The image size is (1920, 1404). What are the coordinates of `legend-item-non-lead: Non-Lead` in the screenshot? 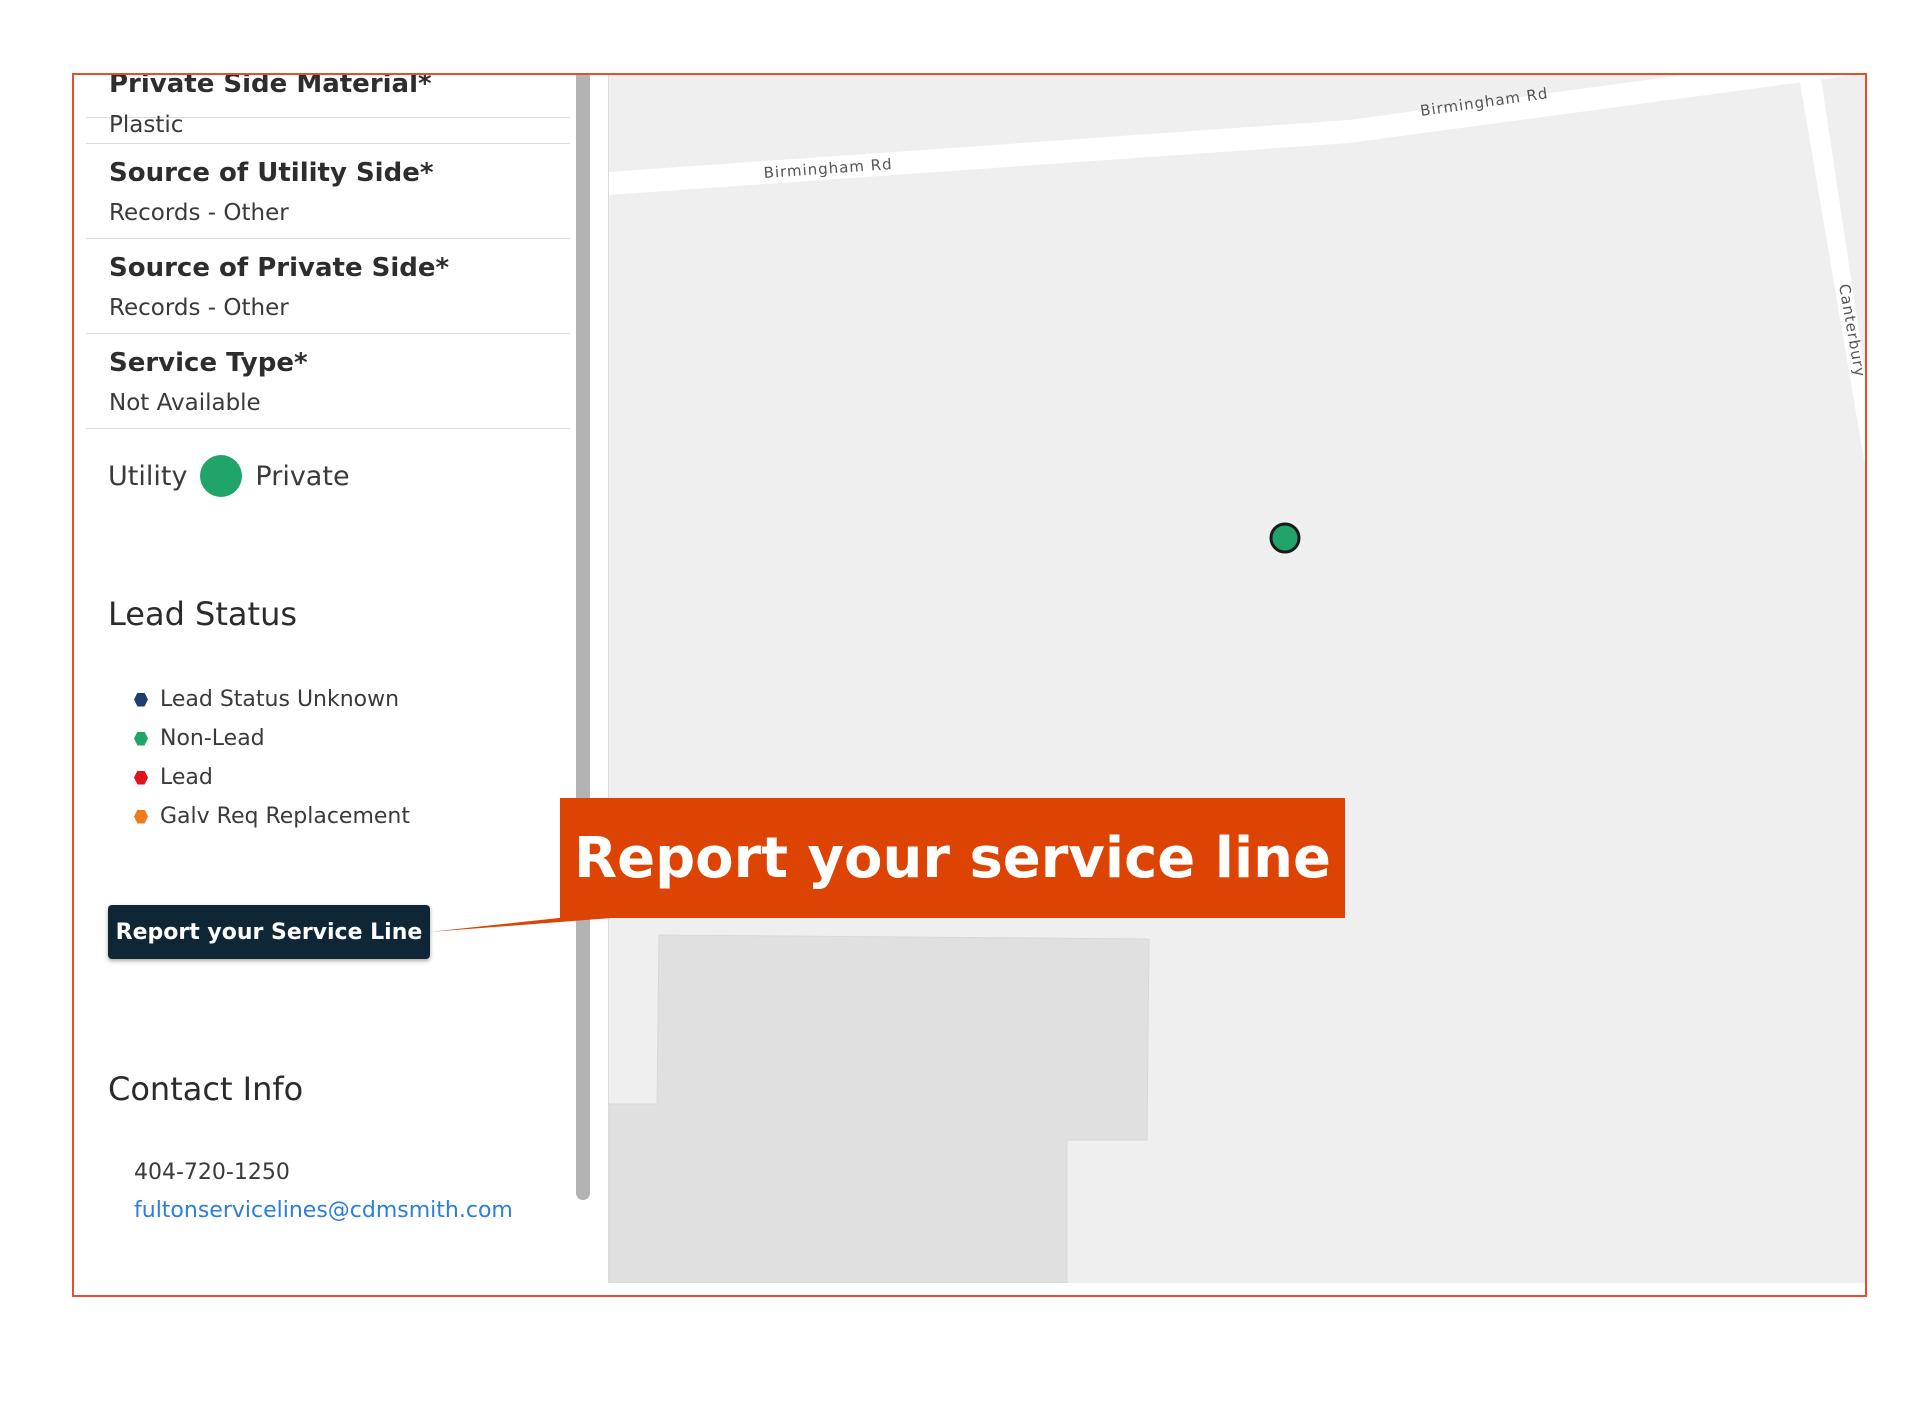 It's located at (272, 738).